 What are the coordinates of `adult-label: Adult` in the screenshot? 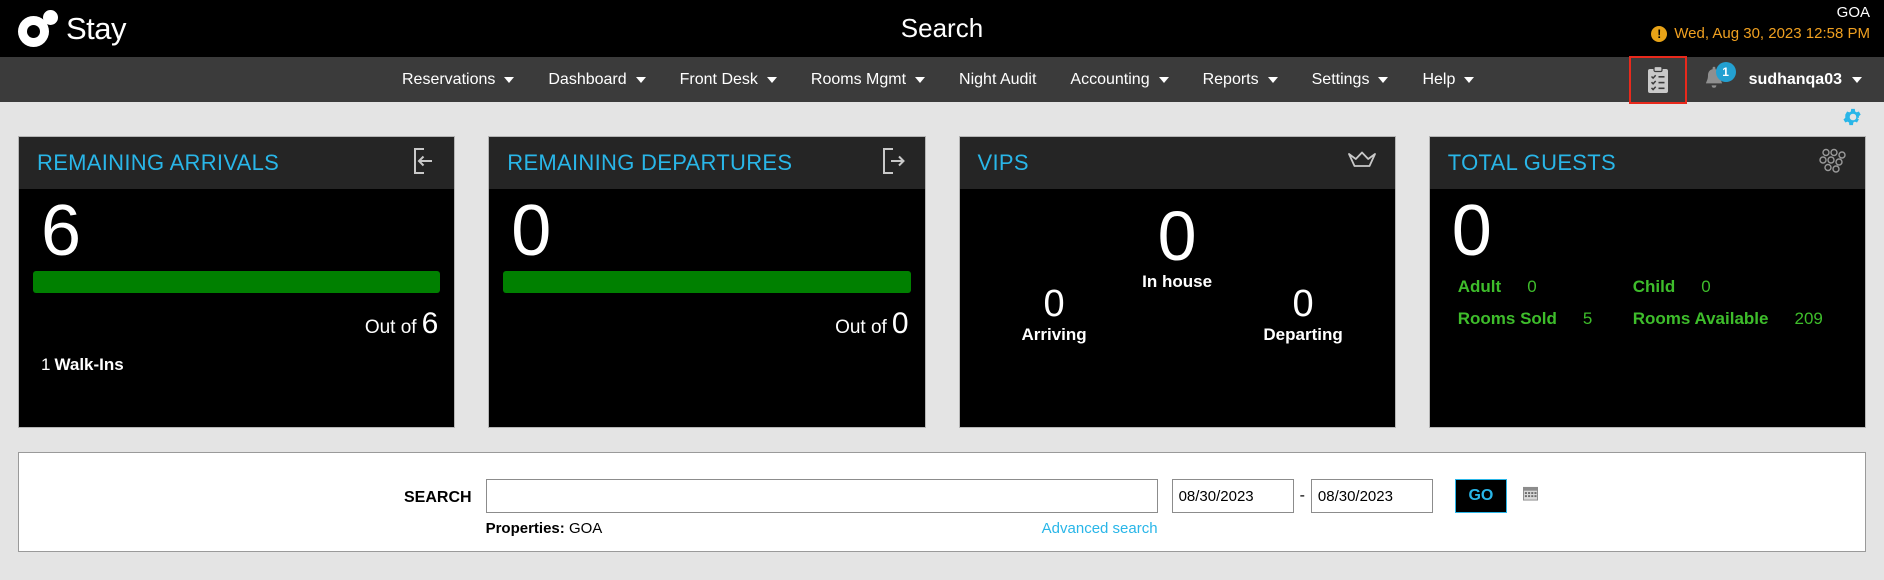 It's located at (1479, 287).